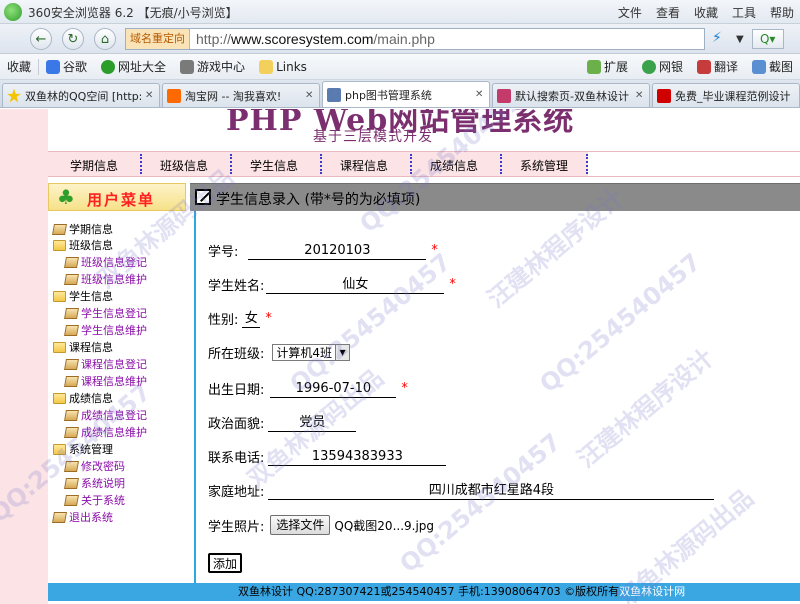 This screenshot has height=604, width=800. I want to click on tab-courses: 免费_毕业课程范例设计, so click(726, 95).